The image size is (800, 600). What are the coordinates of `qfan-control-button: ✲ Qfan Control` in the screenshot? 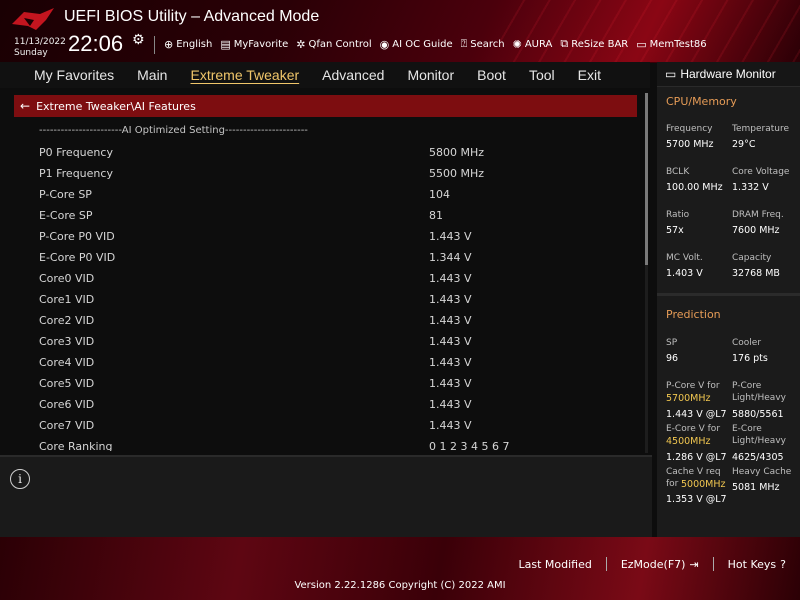 It's located at (333, 44).